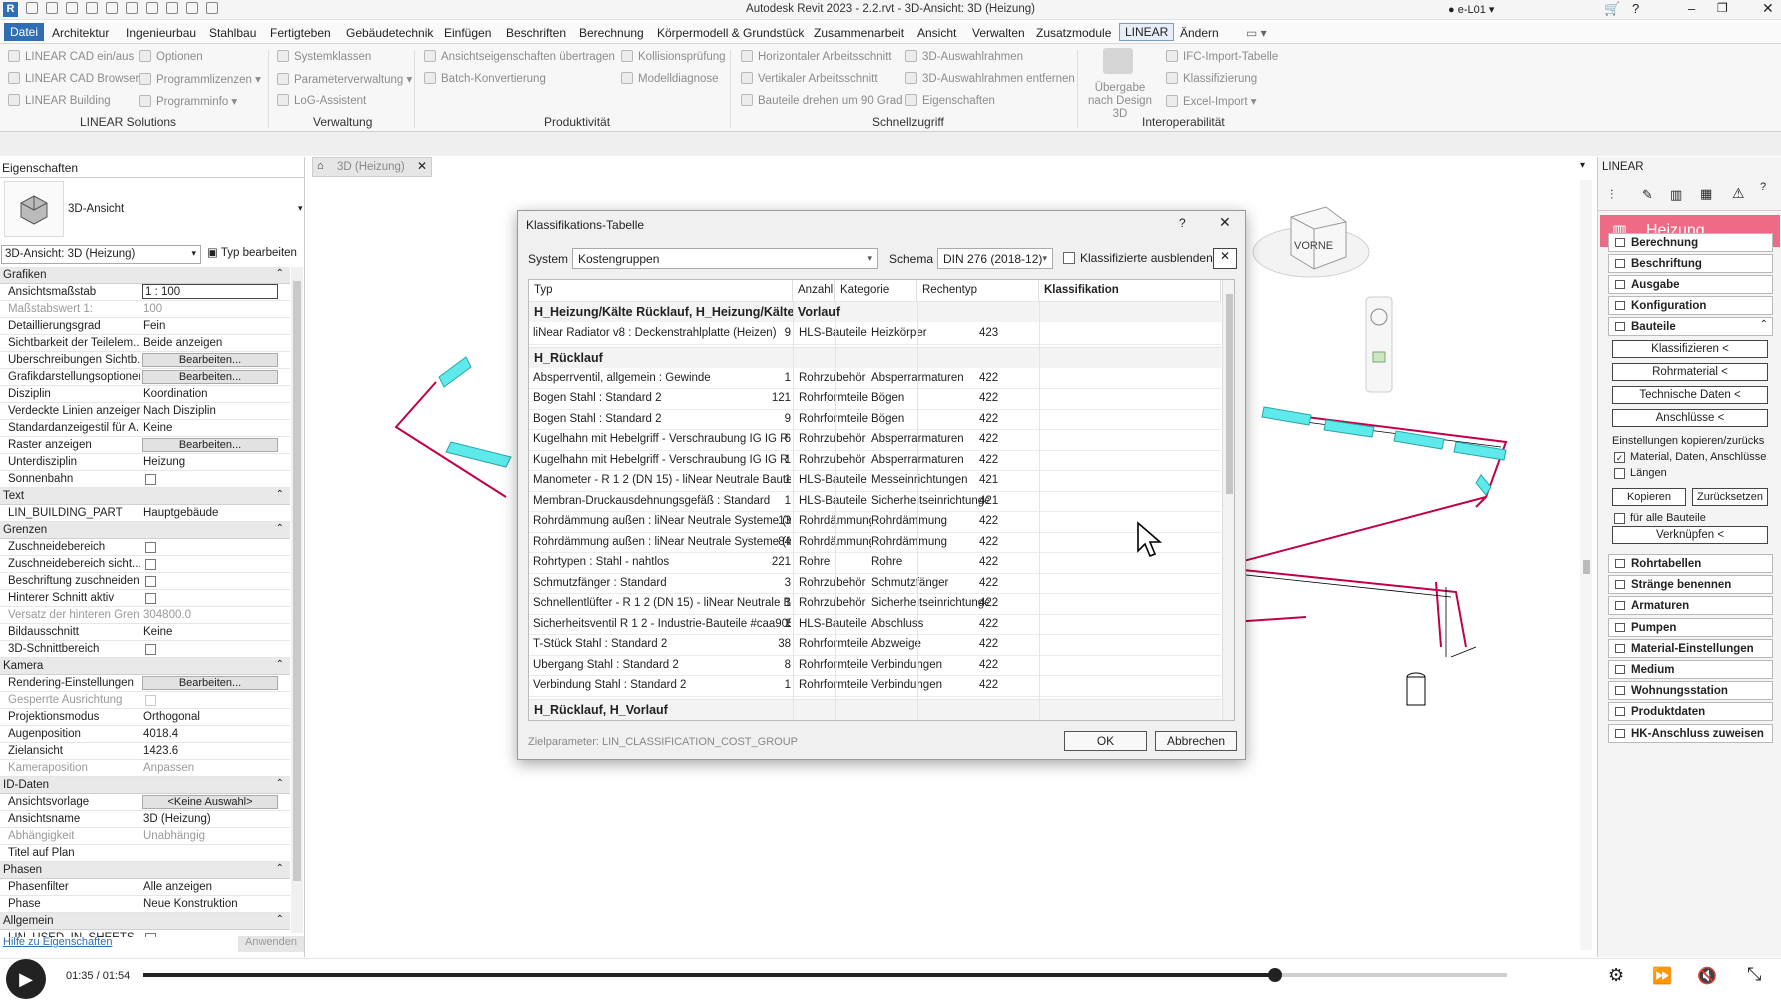  What do you see at coordinates (1182, 223) in the screenshot?
I see `dialog-help-button: ?` at bounding box center [1182, 223].